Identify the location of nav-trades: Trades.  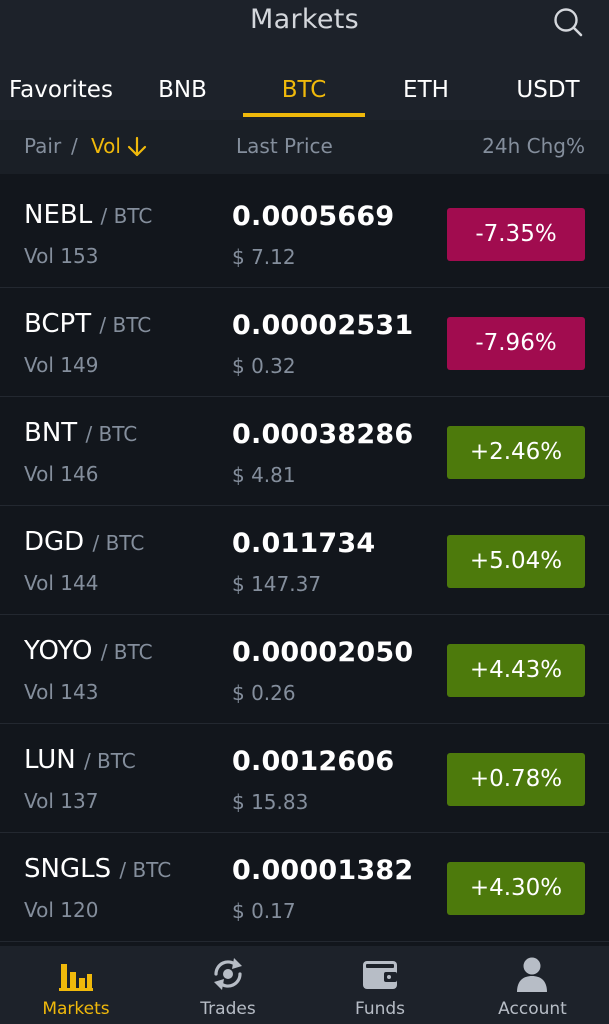
(228, 985).